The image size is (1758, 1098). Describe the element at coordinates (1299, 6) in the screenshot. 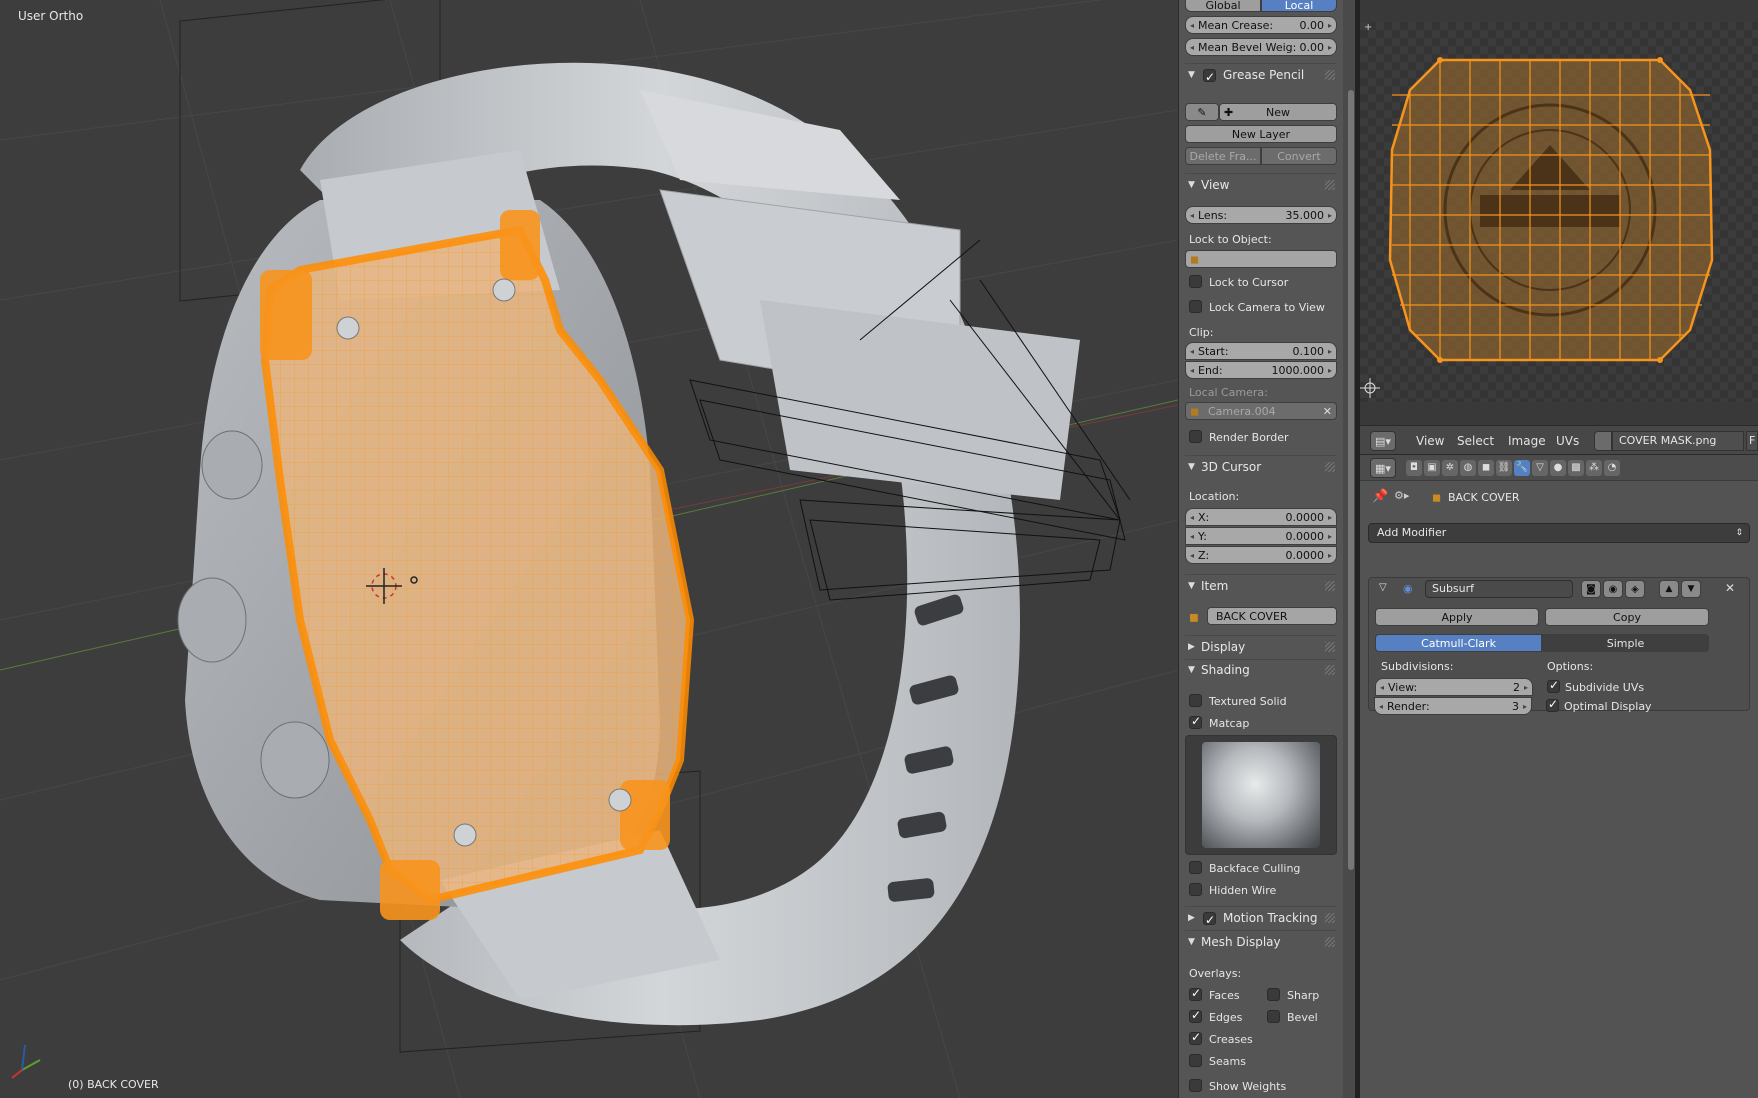

I see `tab-local: Local` at that location.